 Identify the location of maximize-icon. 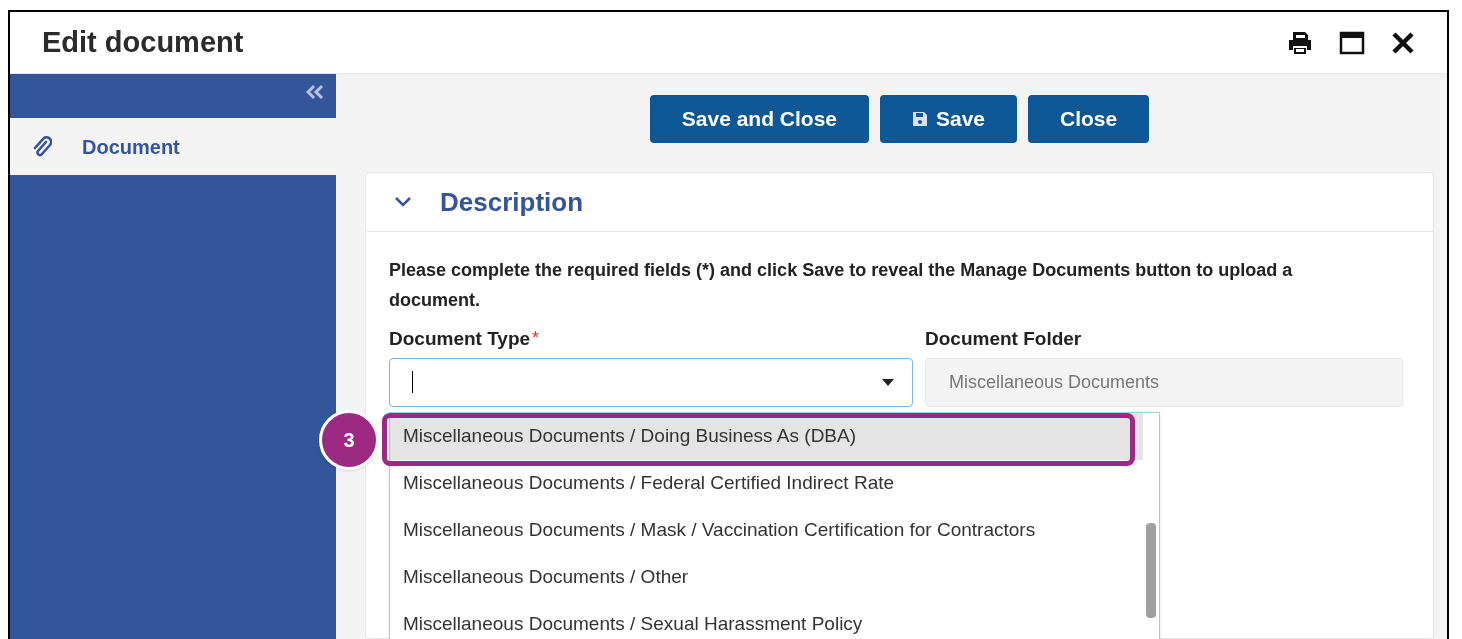
(1352, 42).